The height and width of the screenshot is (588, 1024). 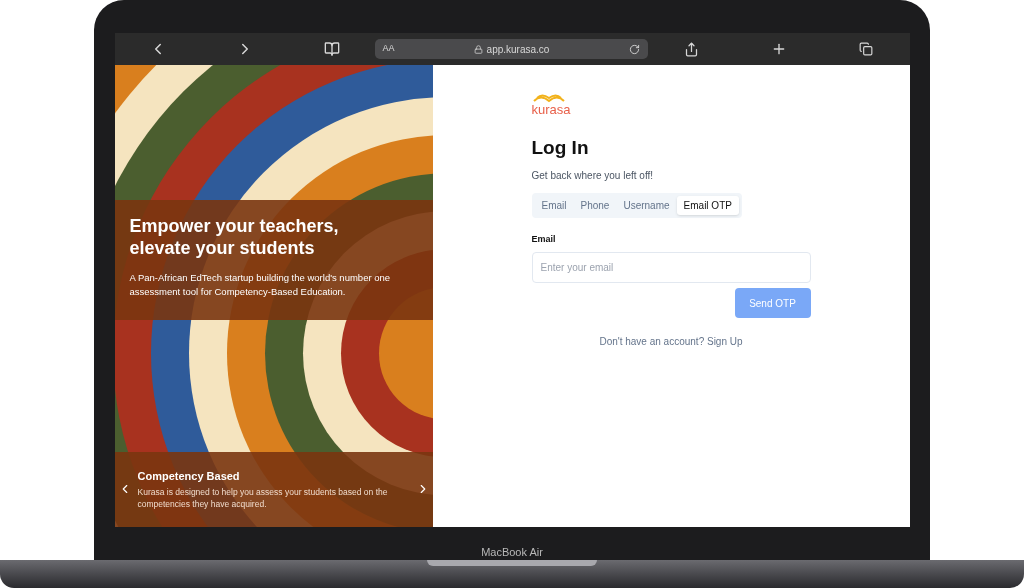 I want to click on carousel-title: Competency Based, so click(x=189, y=476).